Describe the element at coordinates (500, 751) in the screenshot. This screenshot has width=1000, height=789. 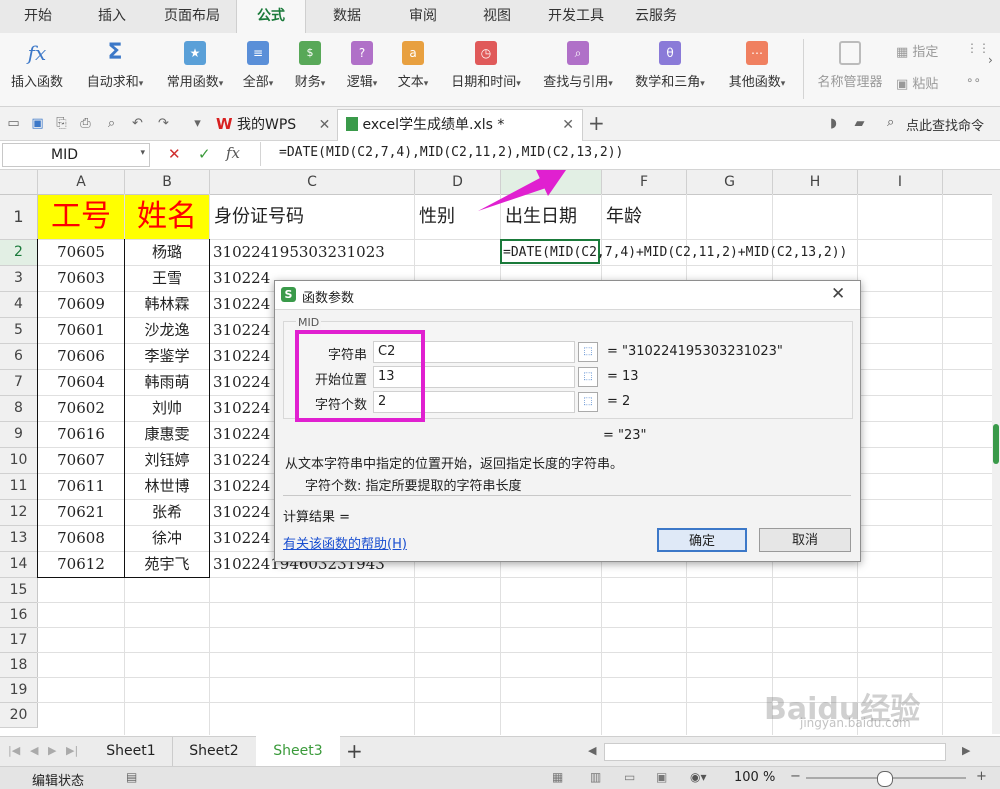
I see `sheet-tab-bar: |◀ ◀ ▶ ▶| Sheet1 Sheet2 Sheet3 + ◀ ▶` at that location.